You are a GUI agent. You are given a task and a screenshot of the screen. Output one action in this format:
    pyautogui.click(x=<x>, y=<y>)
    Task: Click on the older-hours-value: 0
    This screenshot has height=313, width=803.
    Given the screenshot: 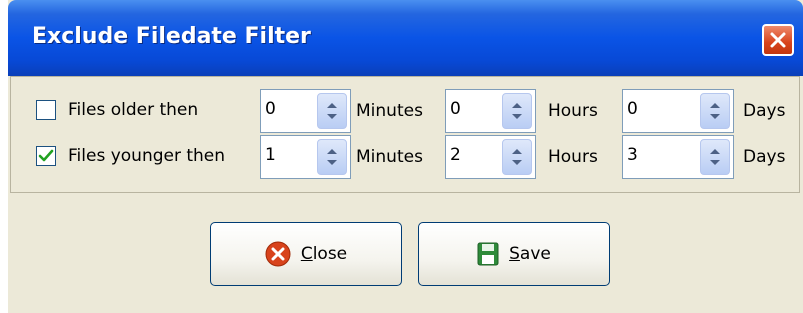 What is the action you would take?
    pyautogui.click(x=455, y=109)
    